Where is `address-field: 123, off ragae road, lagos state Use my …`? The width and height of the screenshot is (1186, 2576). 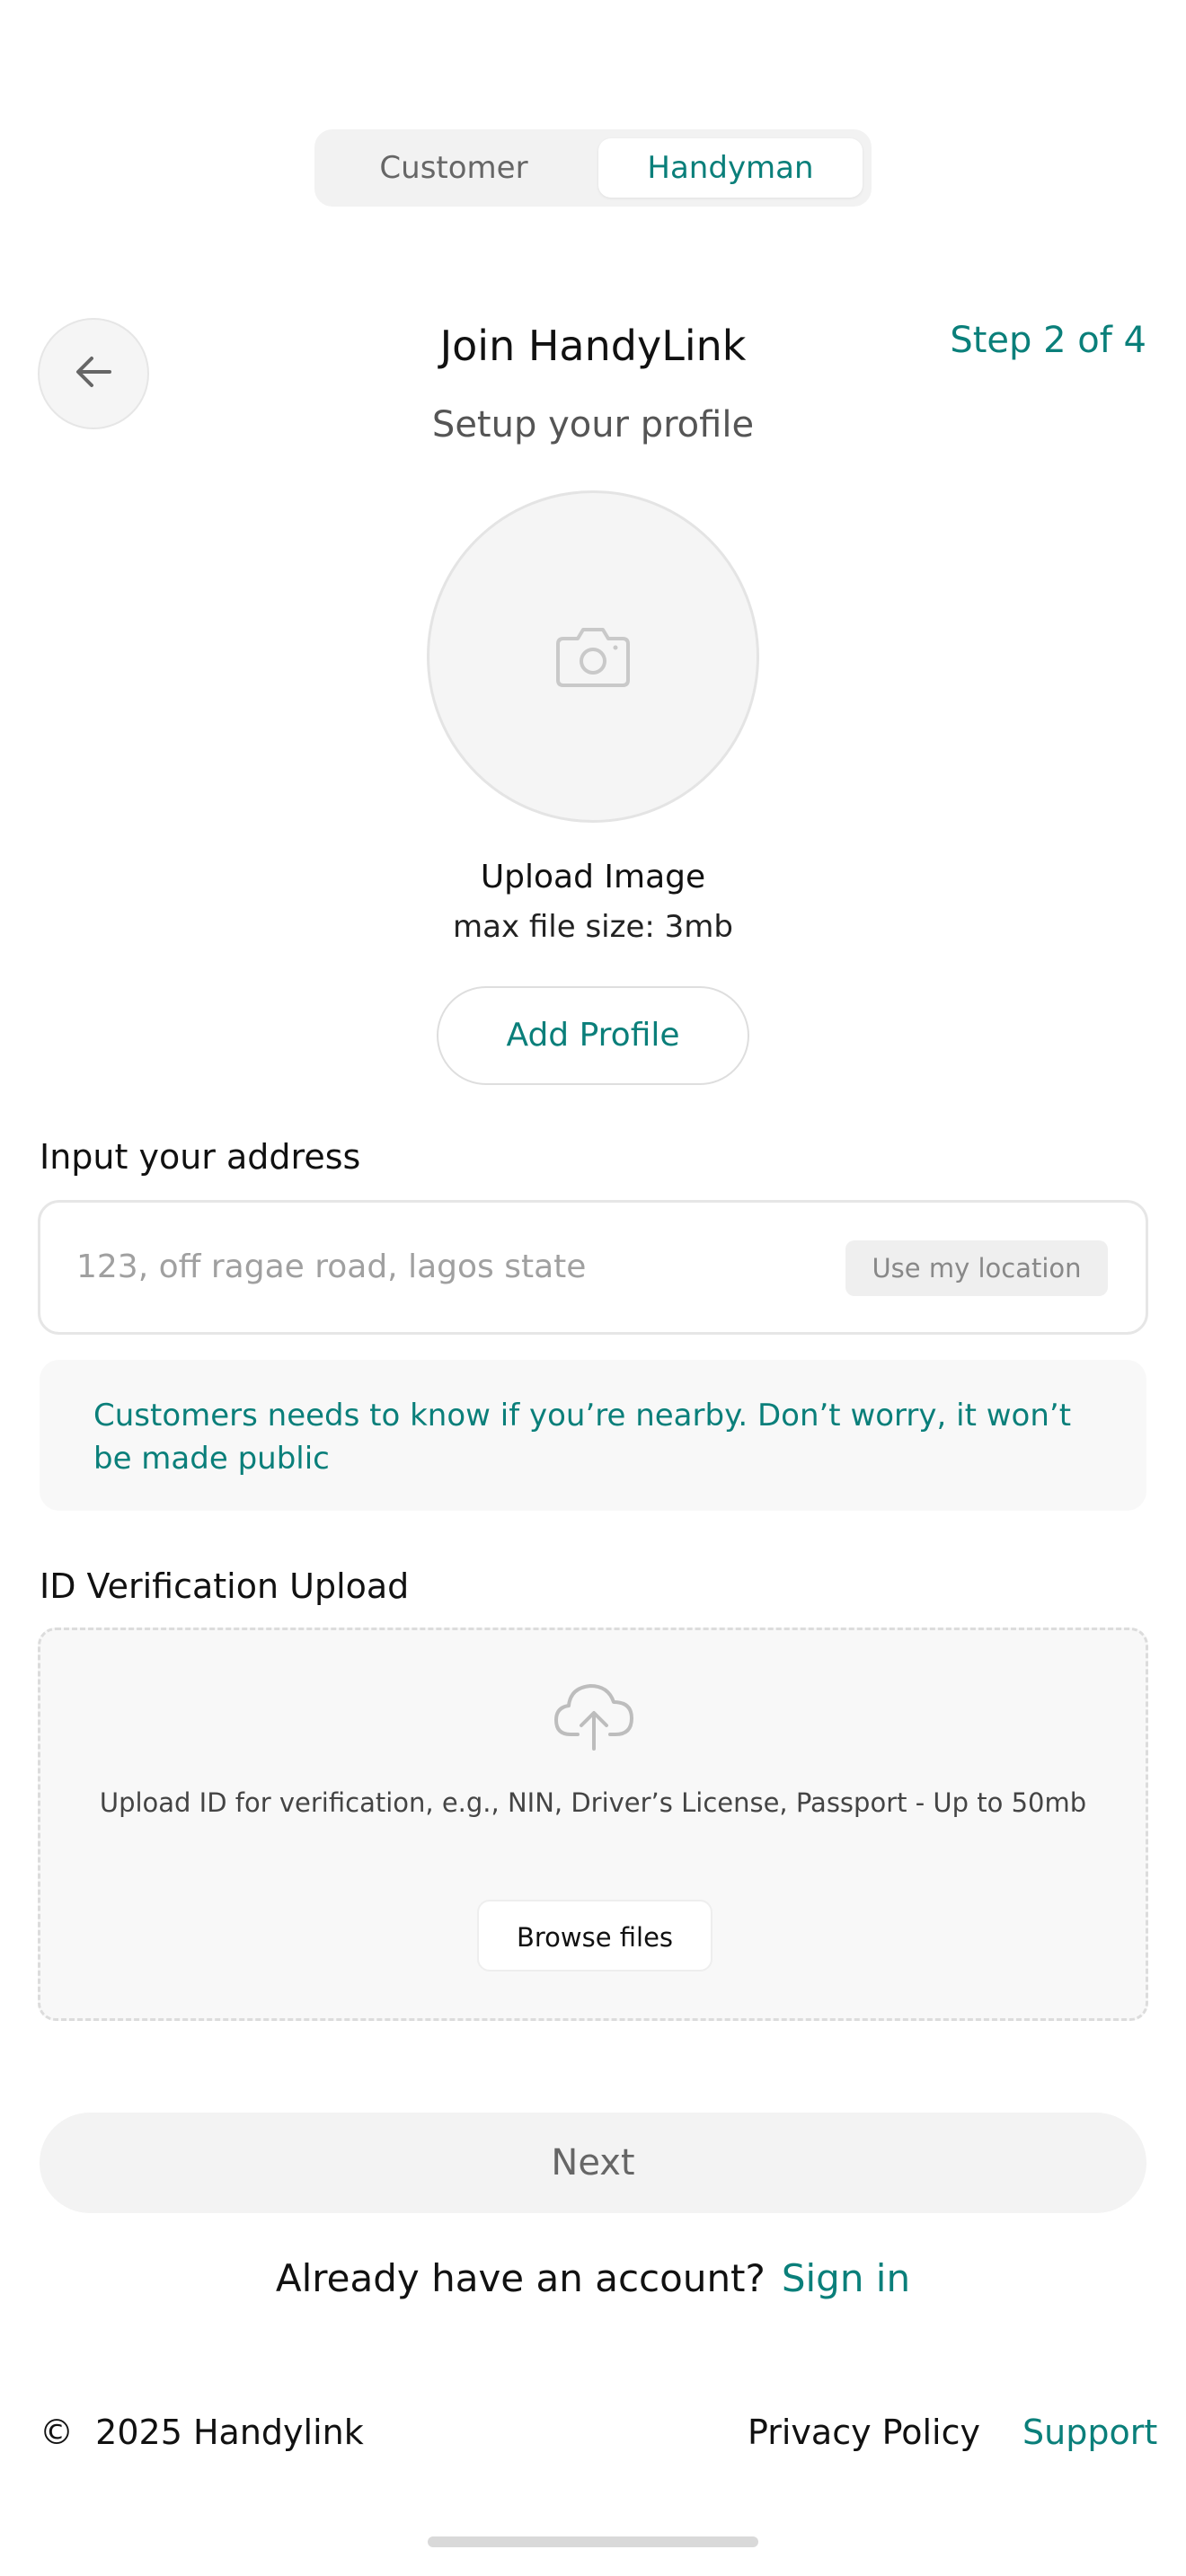 address-field: 123, off ragae road, lagos state Use my … is located at coordinates (593, 1267).